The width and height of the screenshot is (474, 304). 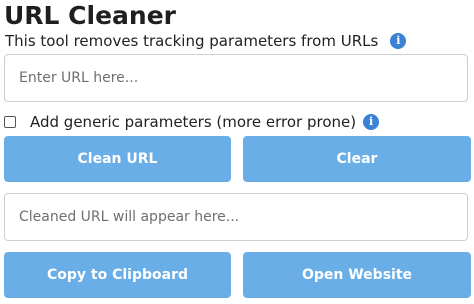 I want to click on page-title: URL Cleaner, so click(x=90, y=15).